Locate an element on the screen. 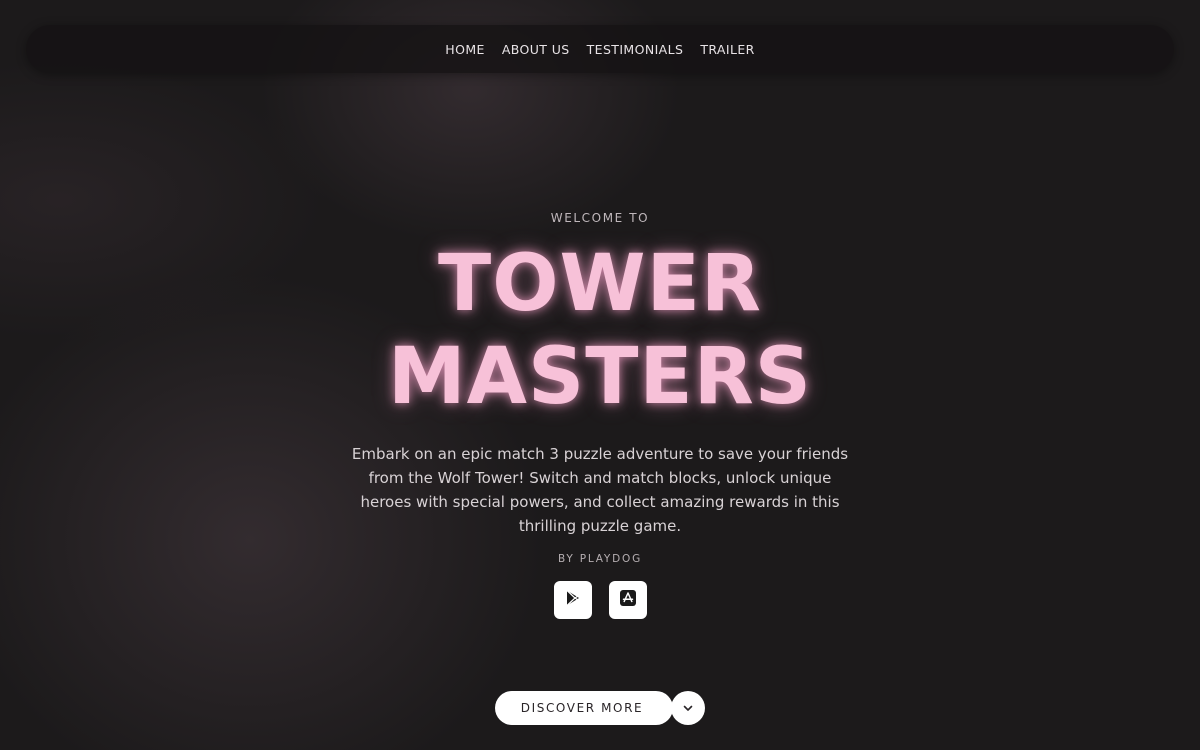  google-play-button is located at coordinates (572, 600).